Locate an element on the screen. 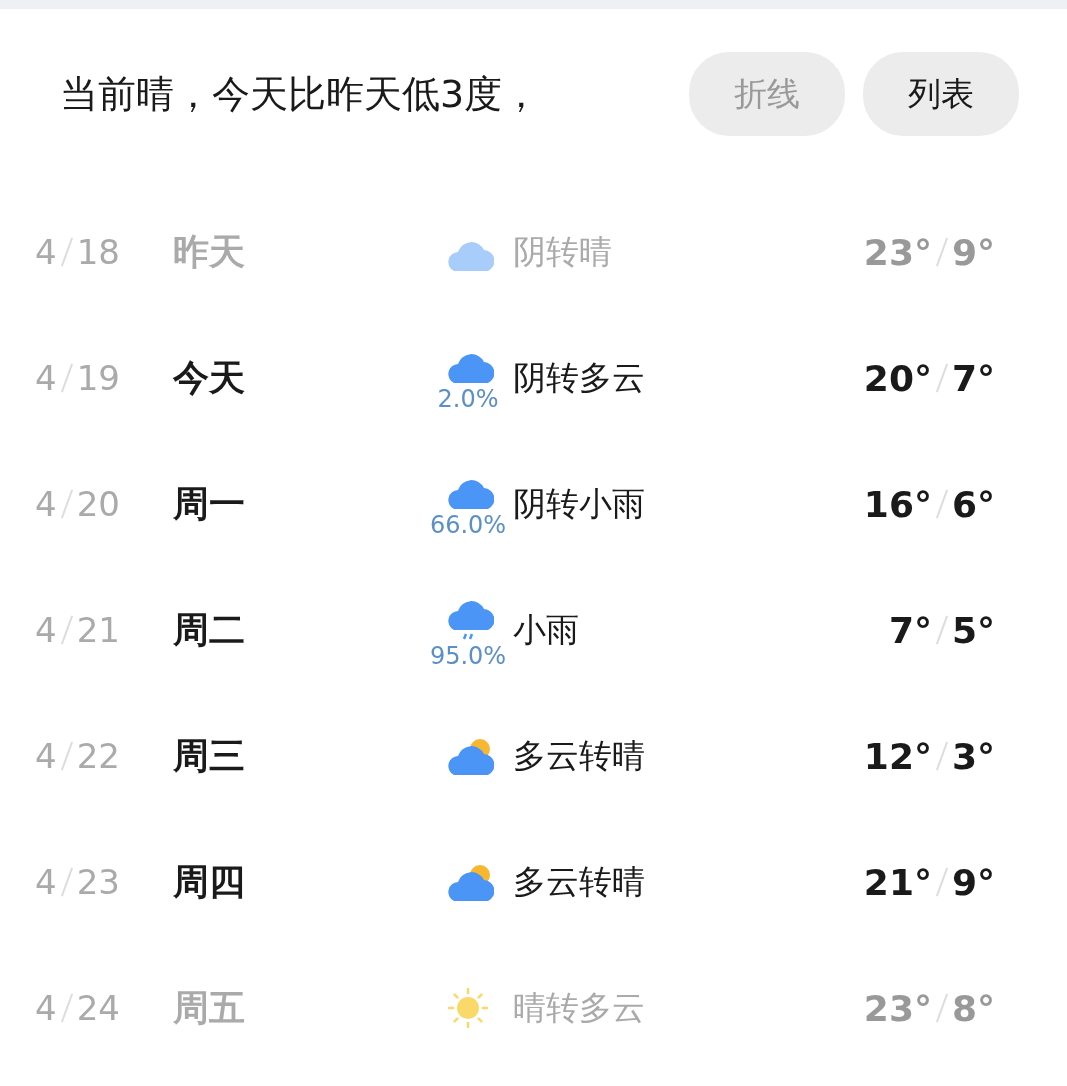  high-temp: 21° is located at coordinates (897, 882).